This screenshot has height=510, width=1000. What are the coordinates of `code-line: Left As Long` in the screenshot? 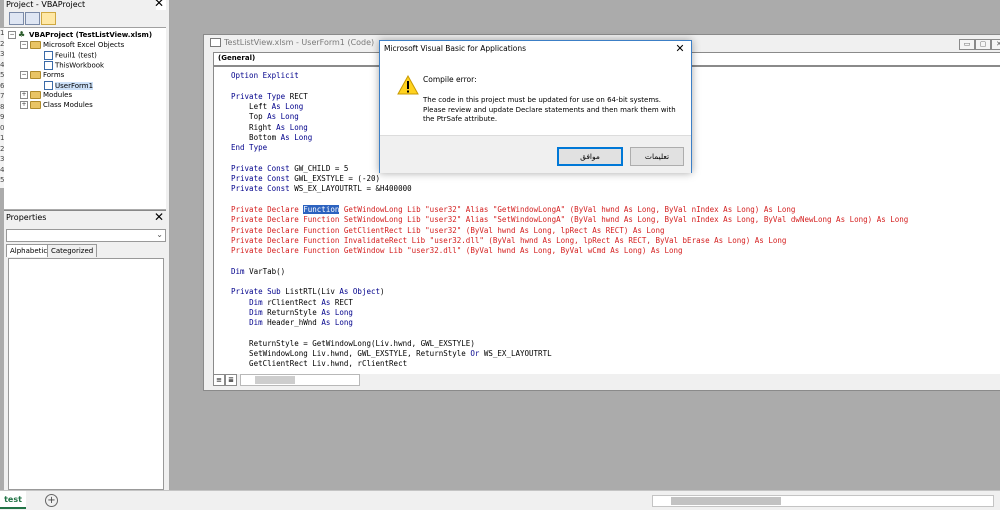 It's located at (267, 107).